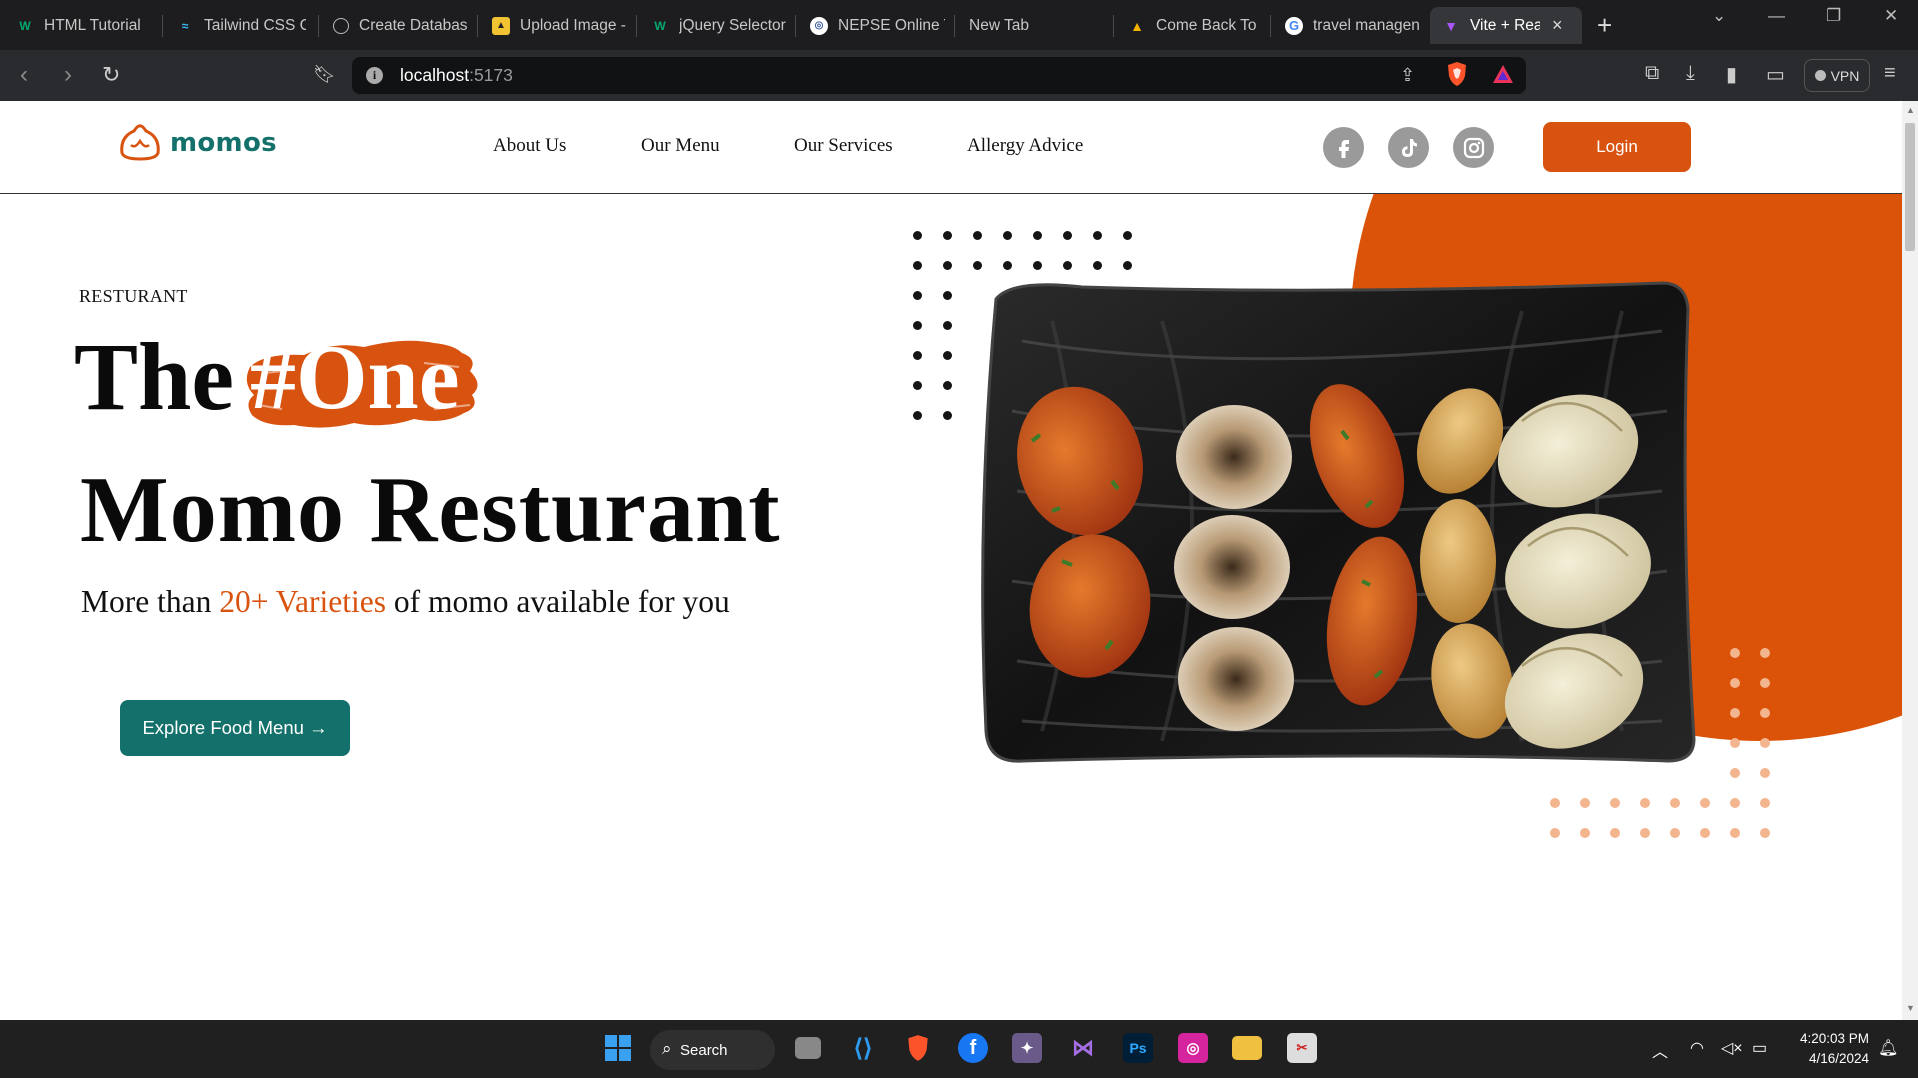  Describe the element at coordinates (1837, 75) in the screenshot. I see `vpn-button: VPN` at that location.